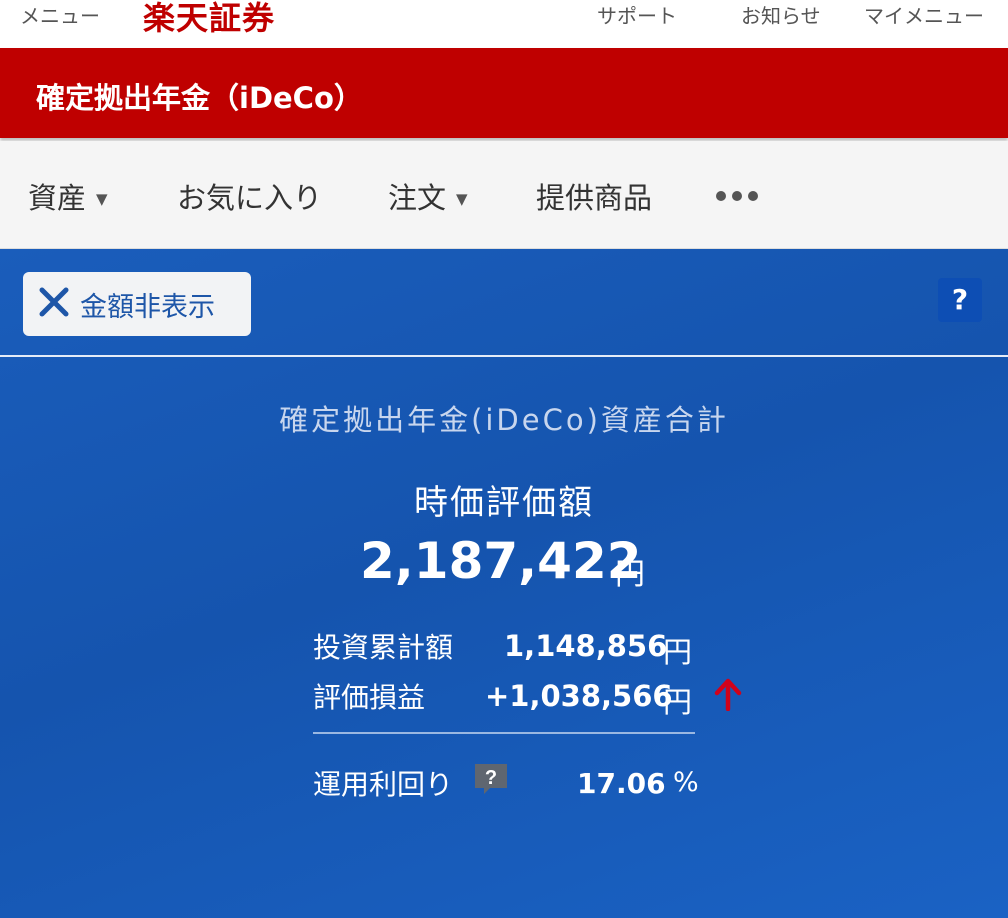  I want to click on tab-orders: 注文 ▼, so click(428, 196).